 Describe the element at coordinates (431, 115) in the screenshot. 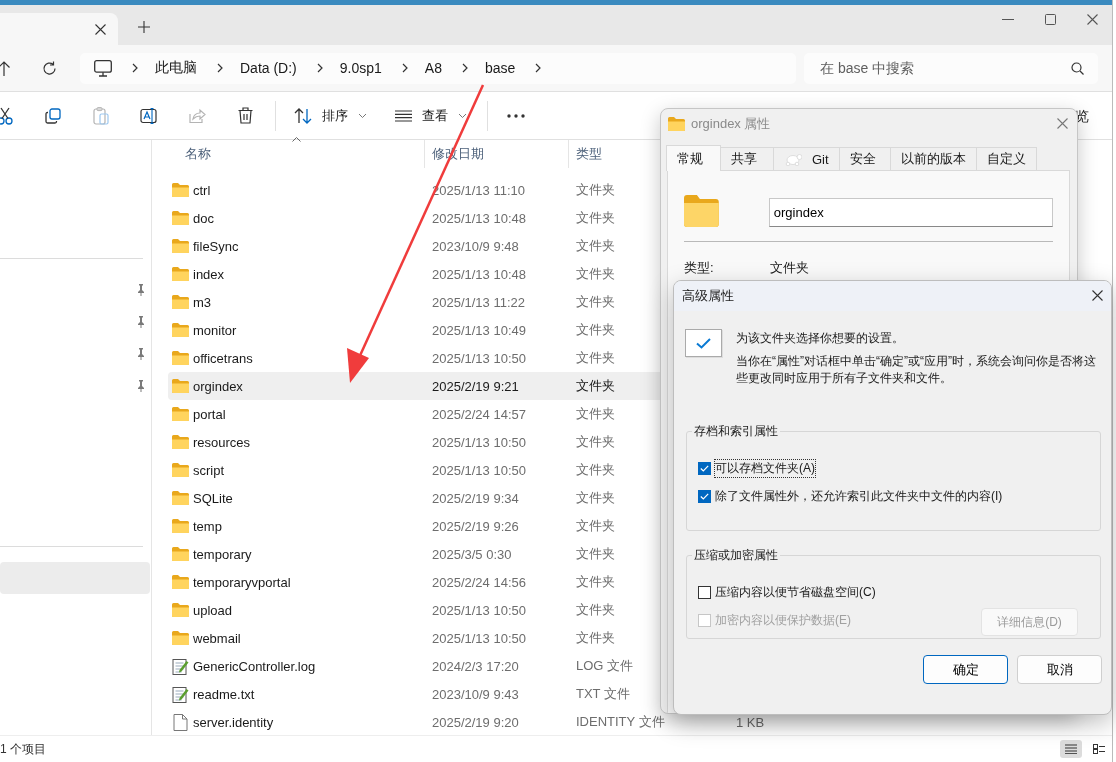

I see `view-button: 查看` at that location.